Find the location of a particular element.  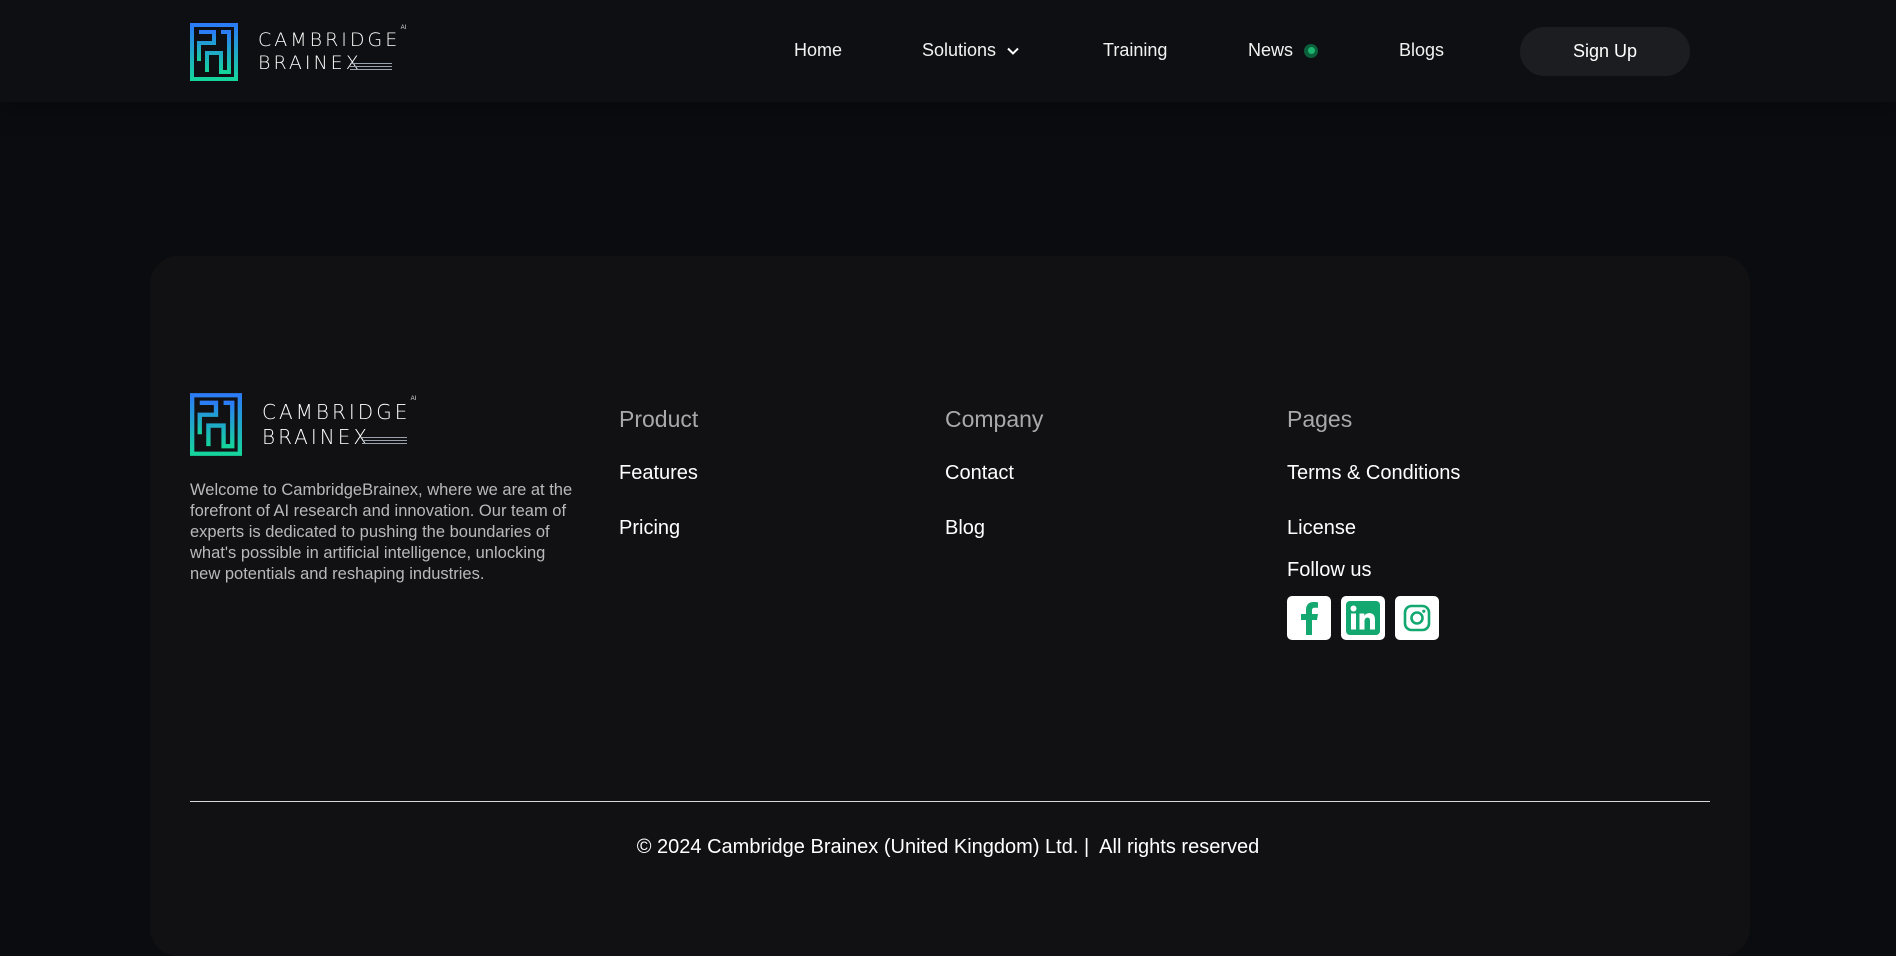

footer-logo: CAMBRIDGE BRAINEX AI is located at coordinates (303, 424).